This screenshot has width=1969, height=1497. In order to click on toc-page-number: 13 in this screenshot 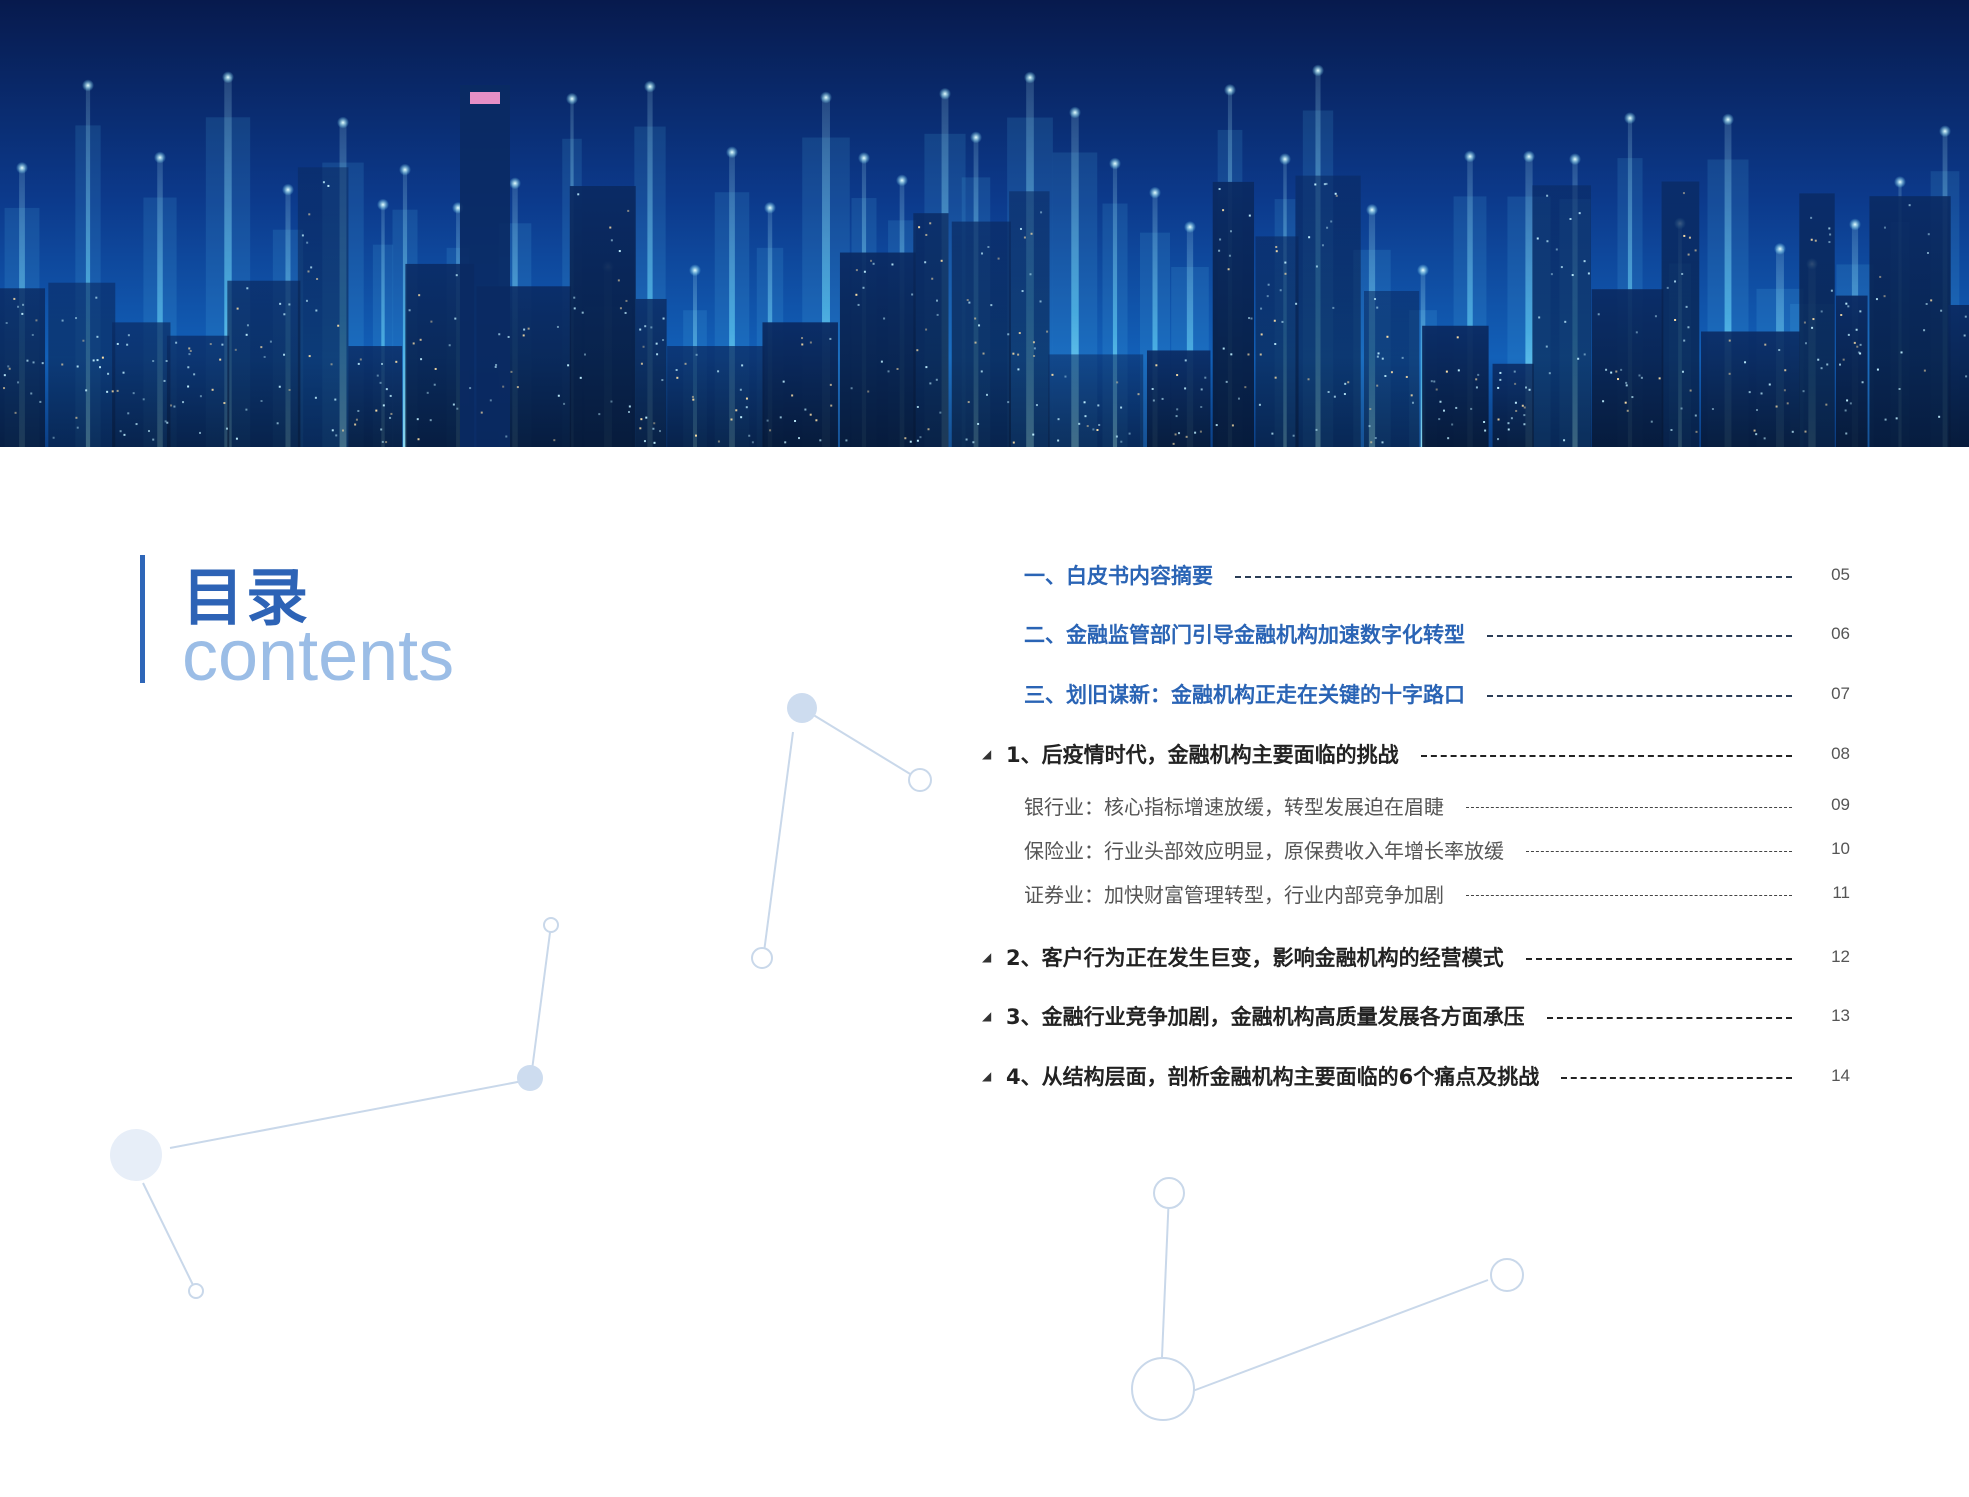, I will do `click(1840, 1015)`.